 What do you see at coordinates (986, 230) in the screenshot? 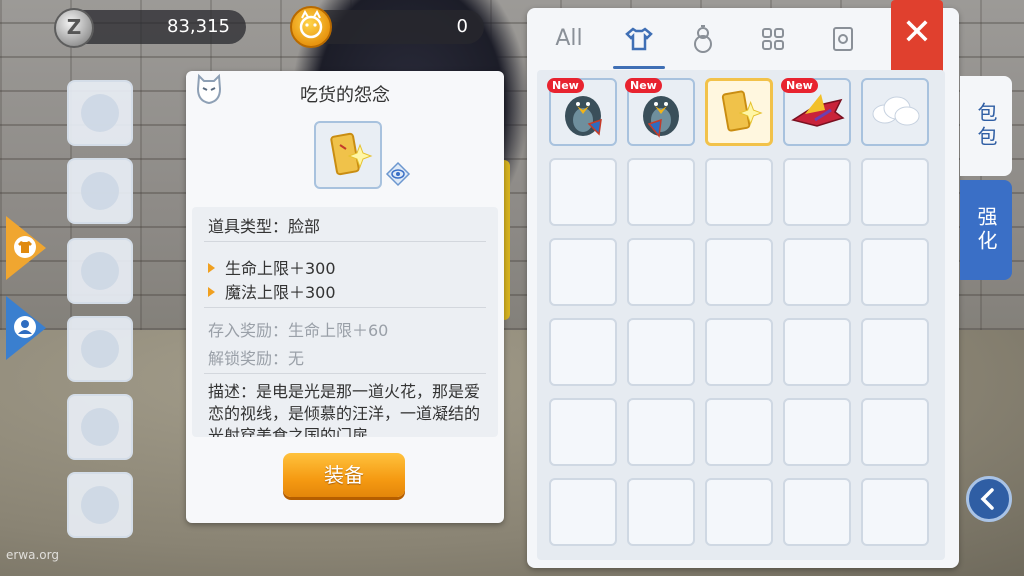
I see `tab-enhance: 强化` at bounding box center [986, 230].